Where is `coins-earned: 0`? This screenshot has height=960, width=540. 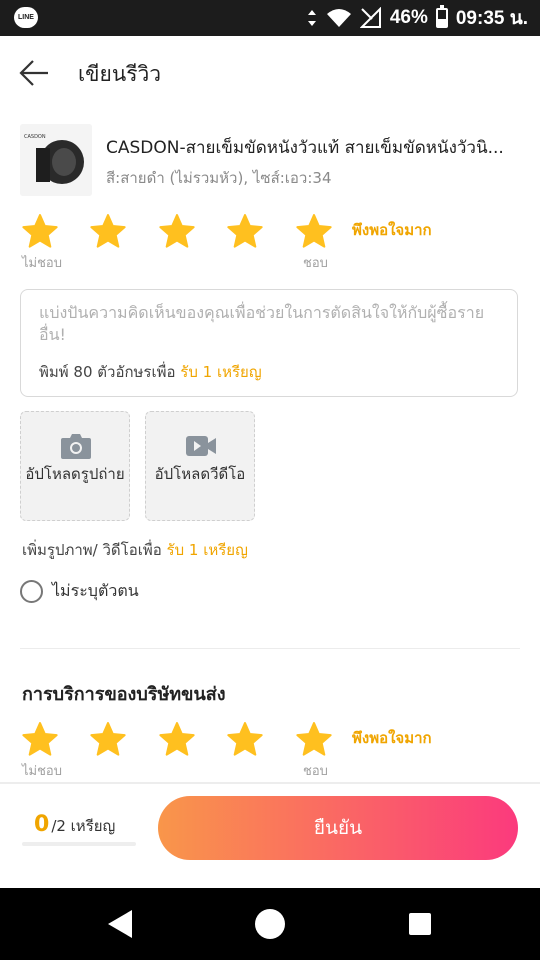
coins-earned: 0 is located at coordinates (42, 824).